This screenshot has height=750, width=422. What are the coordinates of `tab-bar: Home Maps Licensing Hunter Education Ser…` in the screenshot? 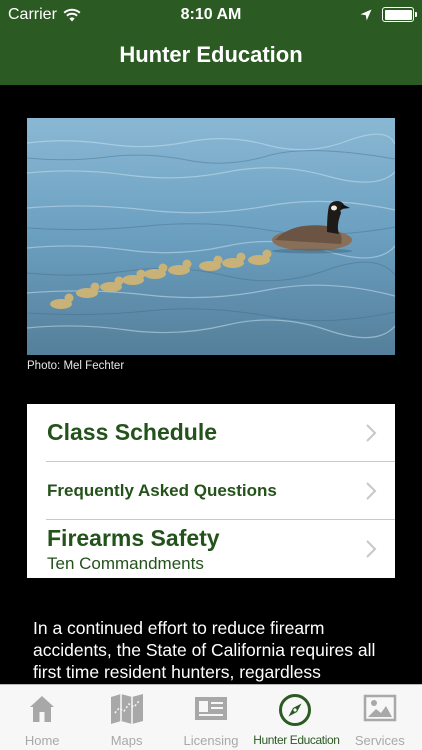 It's located at (211, 717).